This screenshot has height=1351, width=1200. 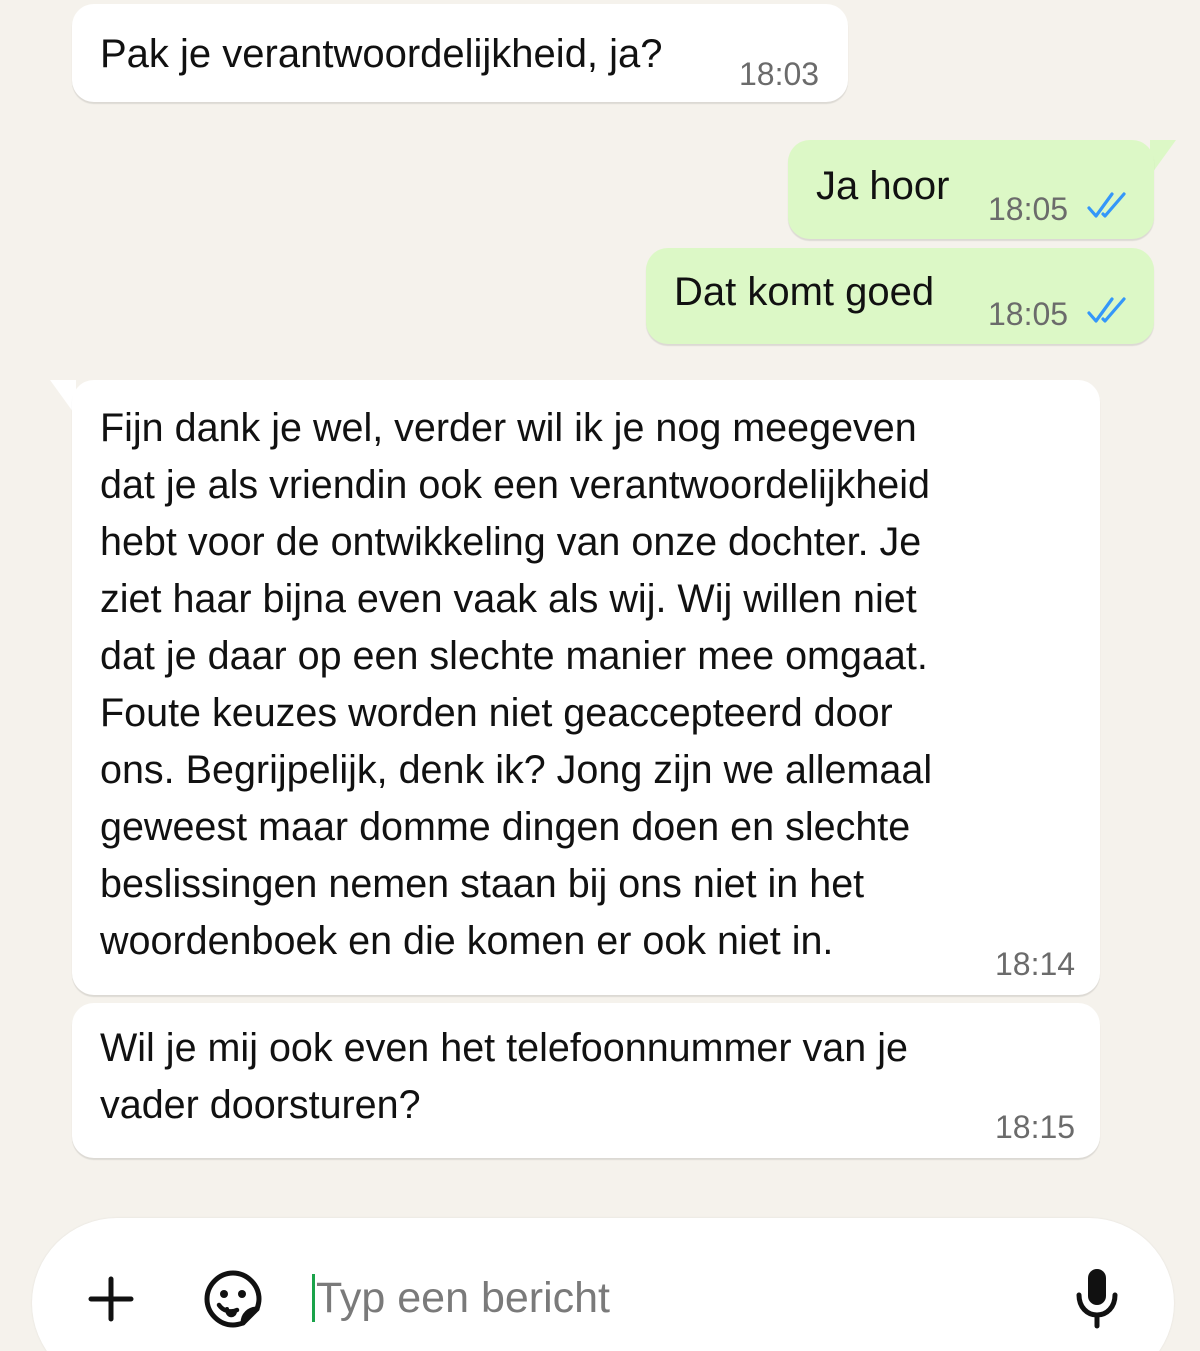 I want to click on sticker-icon, so click(x=233, y=1299).